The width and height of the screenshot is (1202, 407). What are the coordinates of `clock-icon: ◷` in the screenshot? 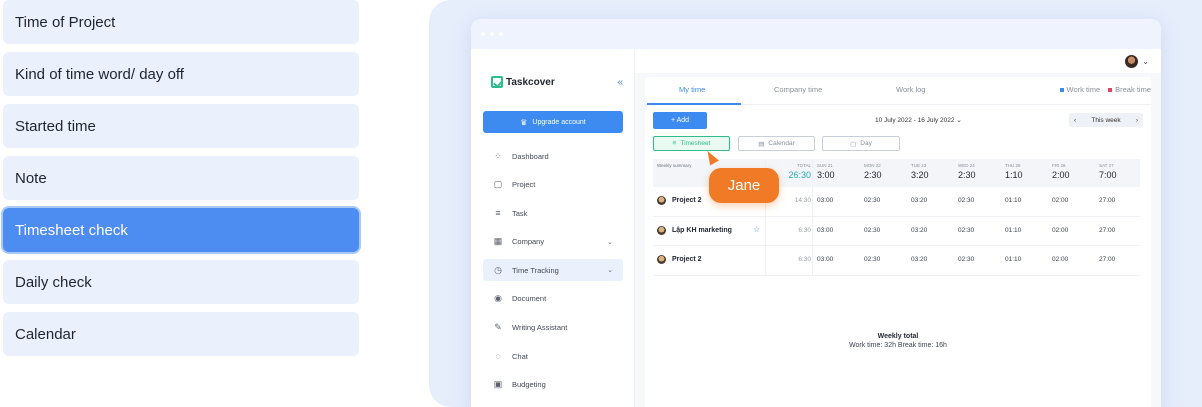 It's located at (498, 269).